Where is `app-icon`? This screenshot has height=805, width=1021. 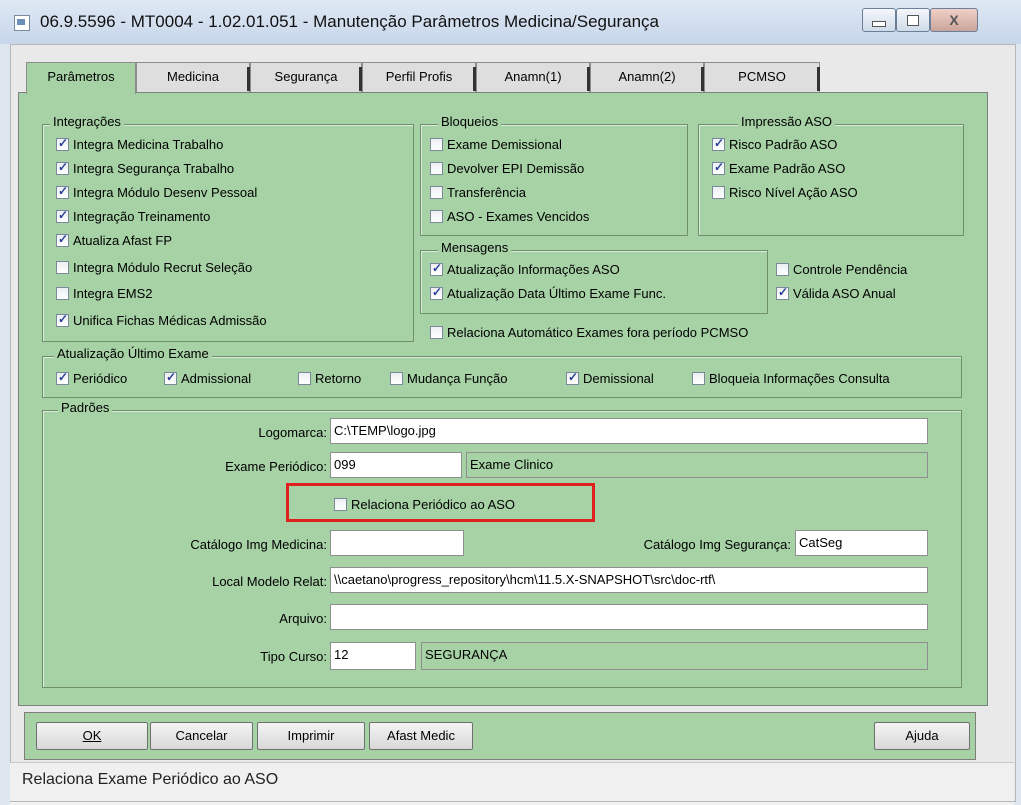 app-icon is located at coordinates (22, 23).